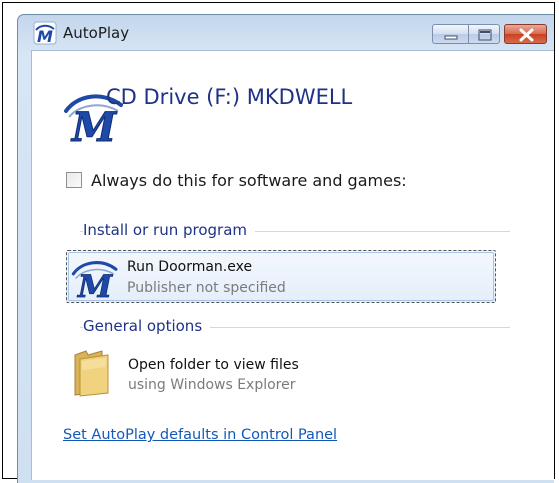 The image size is (559, 483). I want to click on drive-title: CD Drive (F:) MKDWELL, so click(229, 97).